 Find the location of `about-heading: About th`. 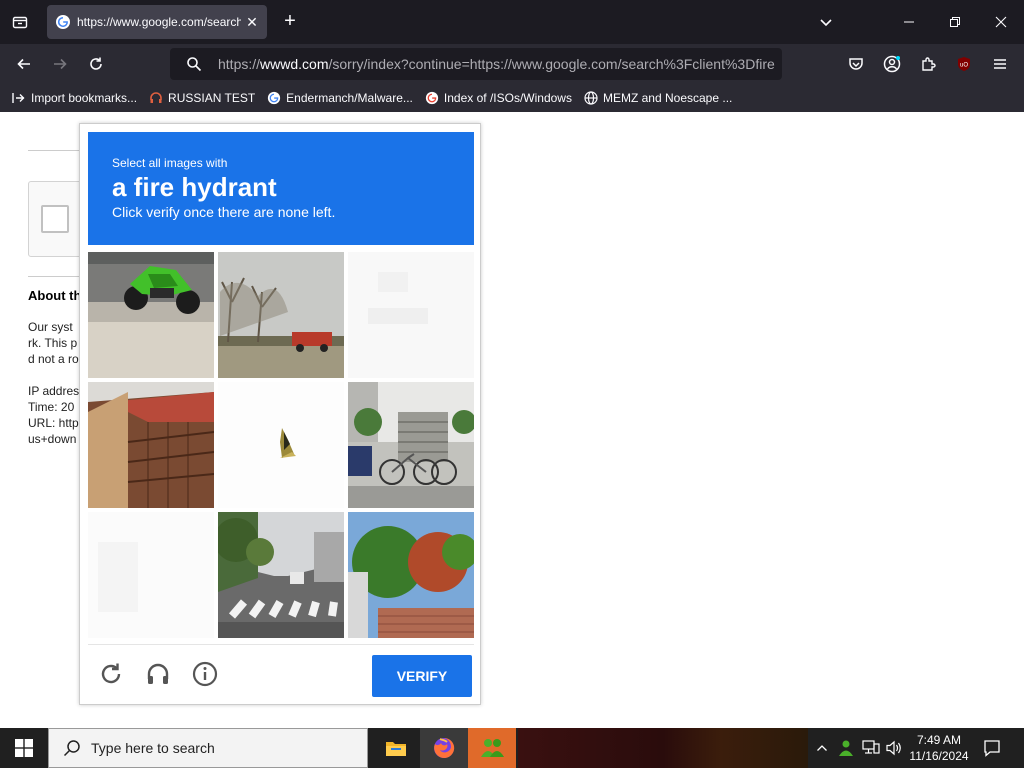

about-heading: About th is located at coordinates (55, 295).